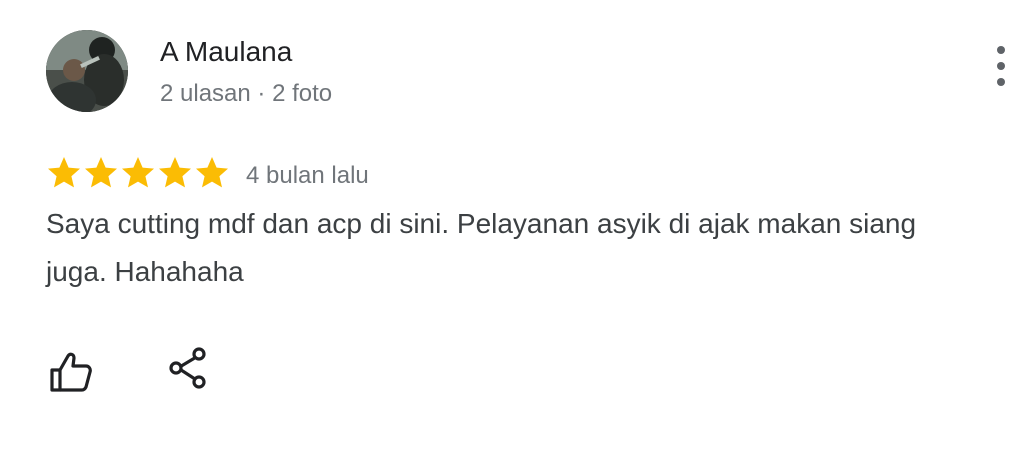 Image resolution: width=1034 pixels, height=465 pixels. Describe the element at coordinates (246, 93) in the screenshot. I see `reviewer-meta: 2 ulasan · 2 foto` at that location.